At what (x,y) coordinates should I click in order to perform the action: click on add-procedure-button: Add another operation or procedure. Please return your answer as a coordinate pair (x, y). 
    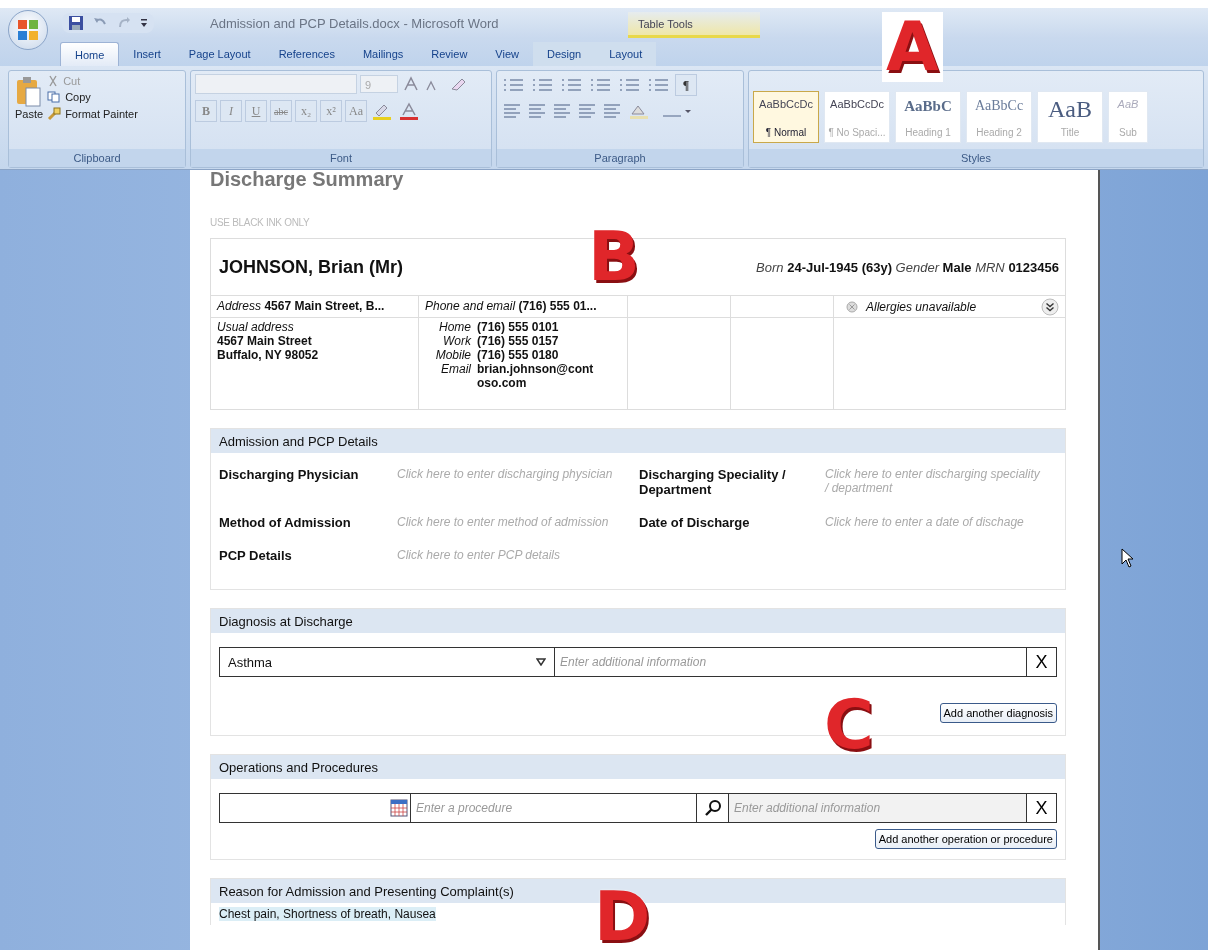
    Looking at the image, I should click on (965, 839).